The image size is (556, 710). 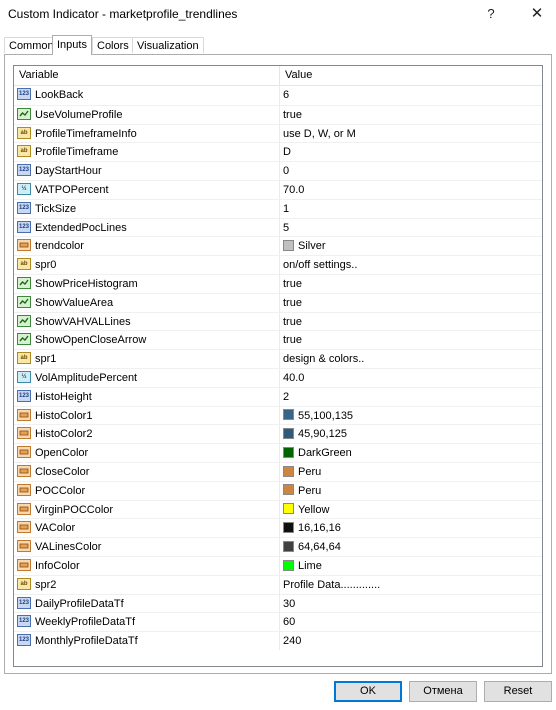 What do you see at coordinates (113, 45) in the screenshot?
I see `tab-colors: Colors` at bounding box center [113, 45].